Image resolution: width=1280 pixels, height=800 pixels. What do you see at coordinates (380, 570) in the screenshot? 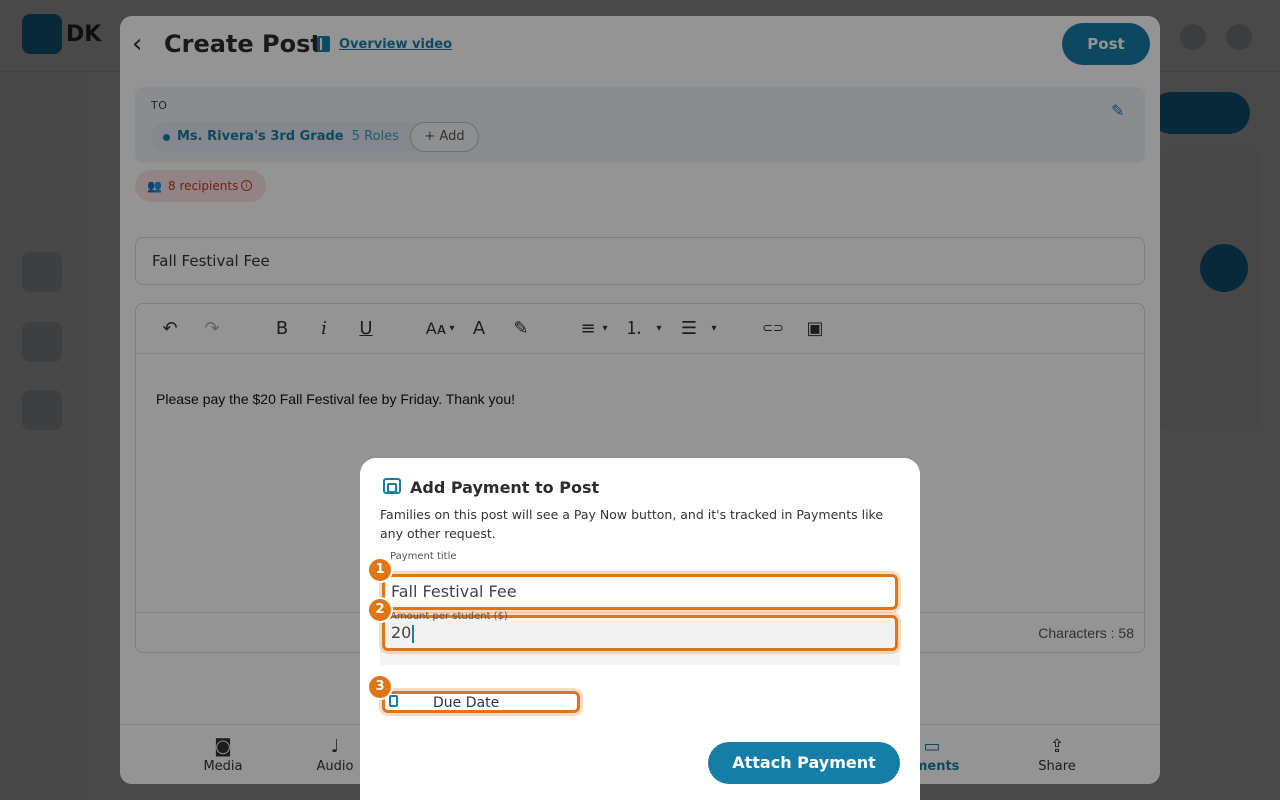
I see `step-badge-1: 1` at bounding box center [380, 570].